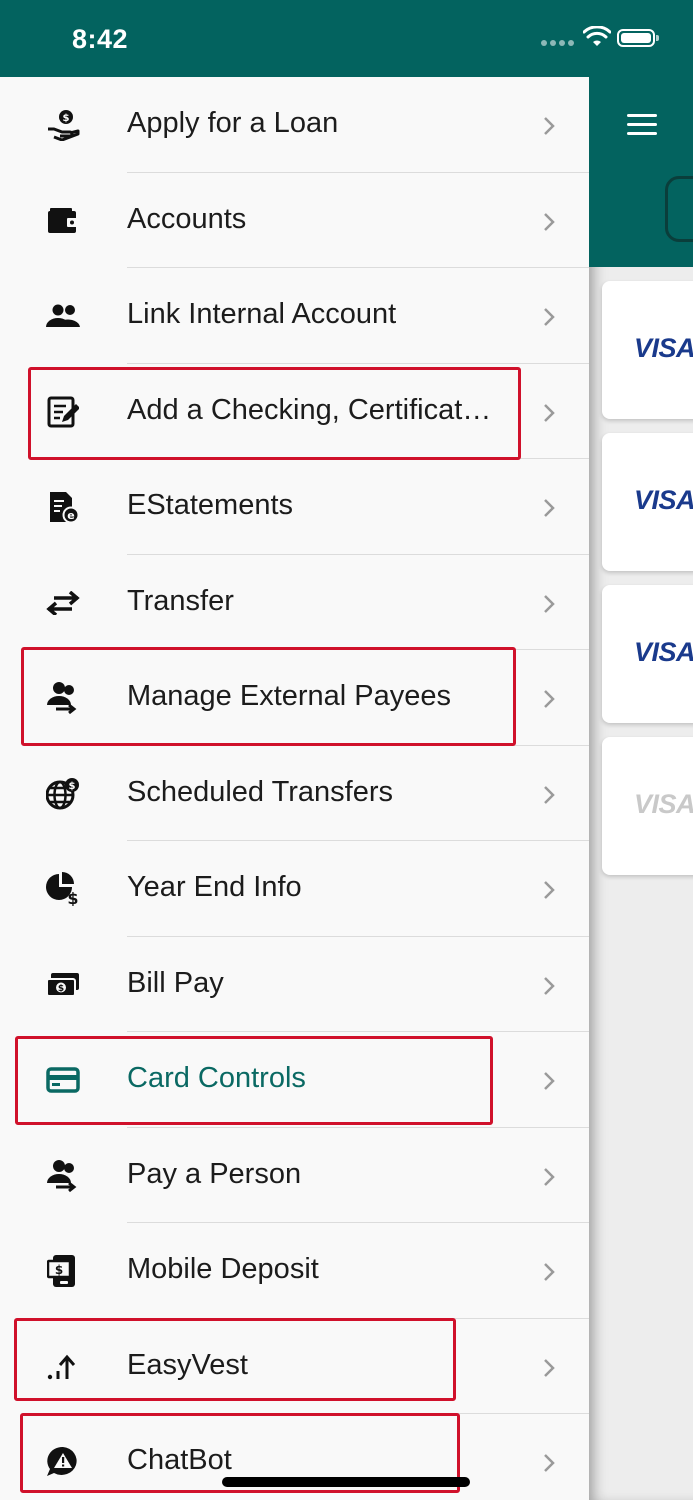 Image resolution: width=693 pixels, height=1500 pixels. I want to click on menu-item-manage-external-payees: Manage External Payees, so click(294, 698).